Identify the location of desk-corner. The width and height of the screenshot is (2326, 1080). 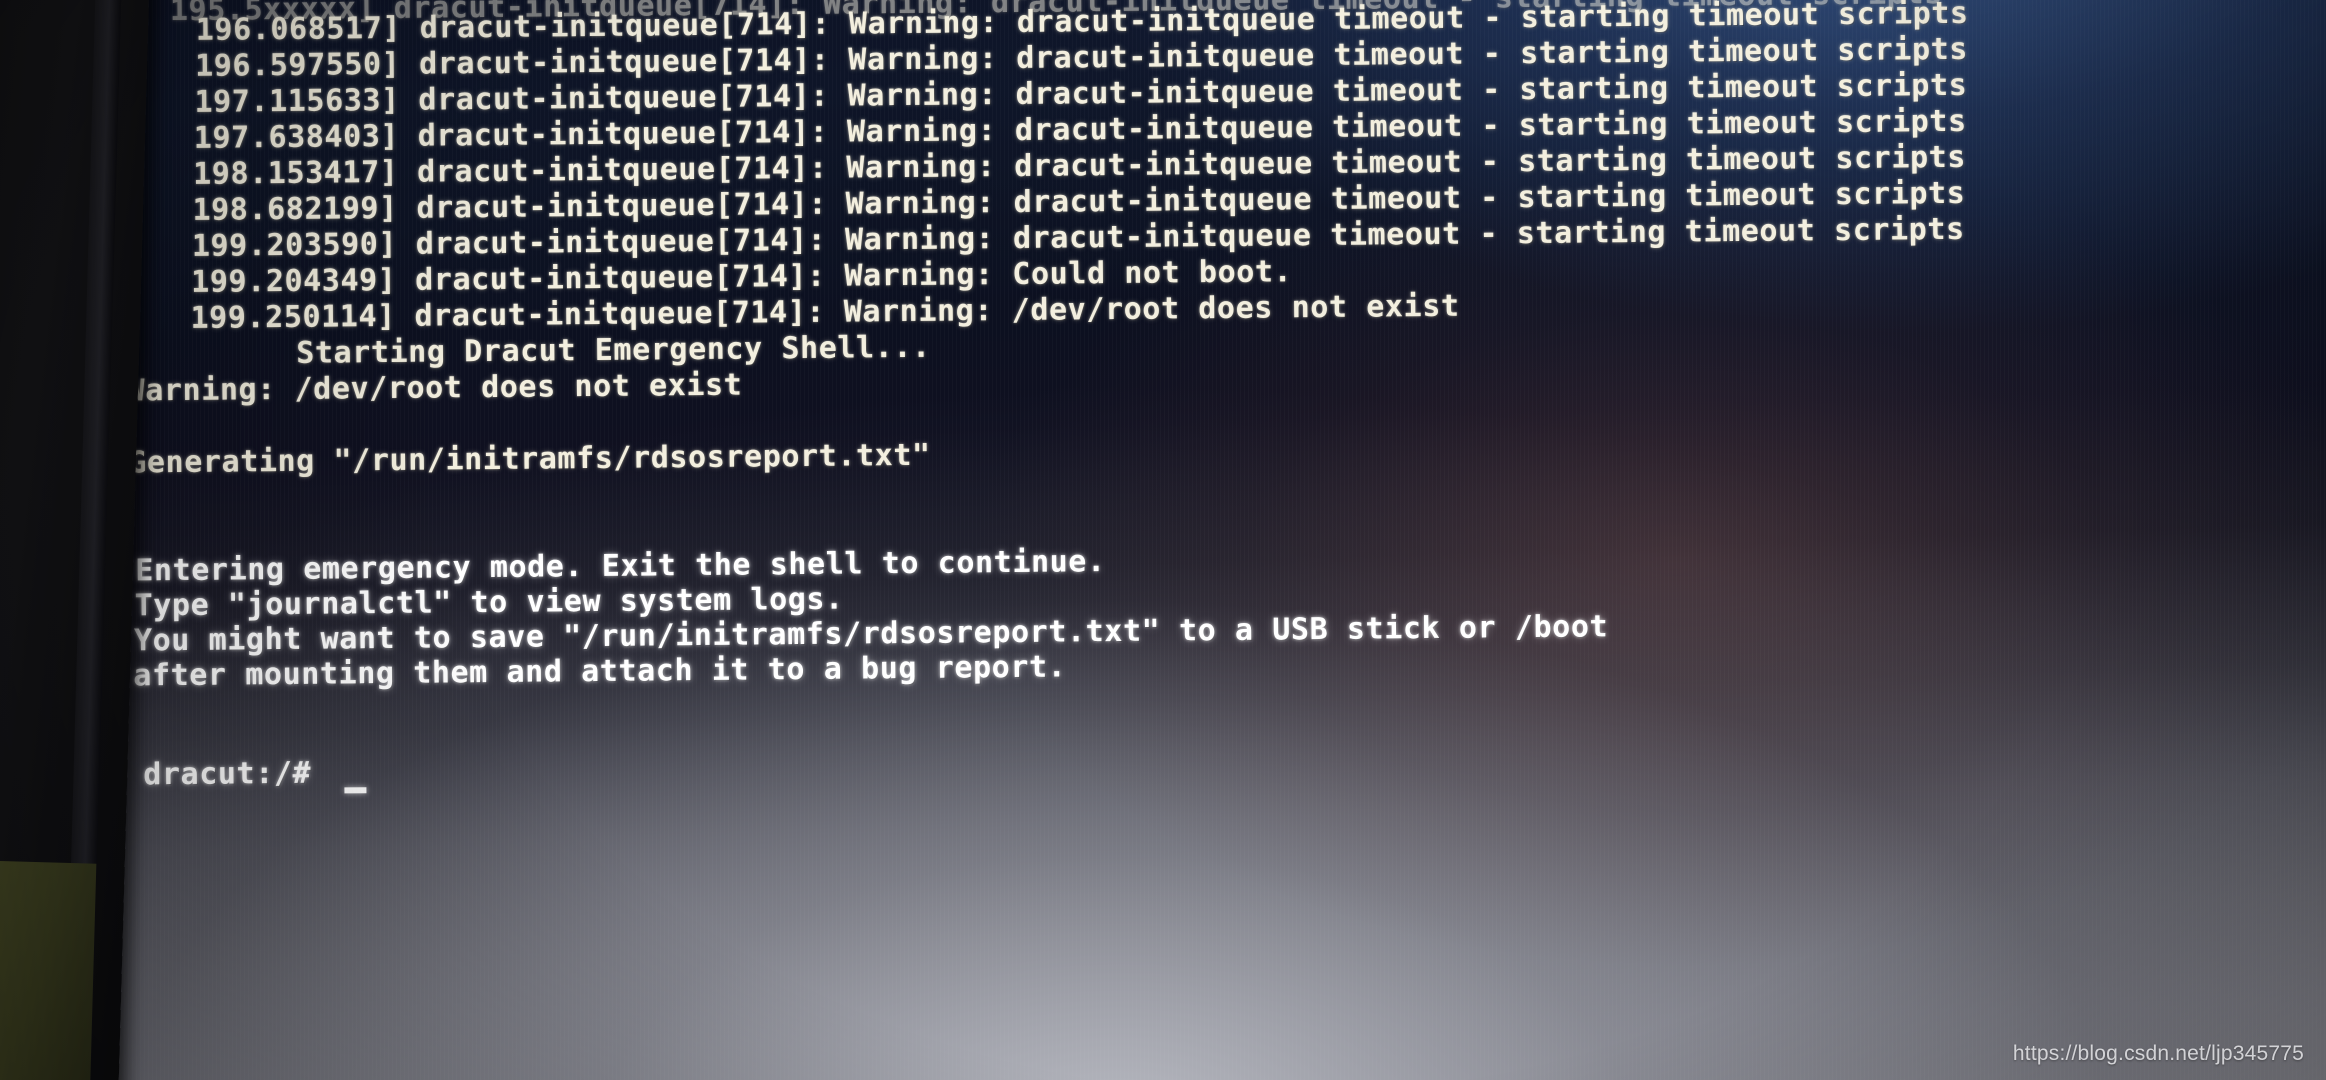
(48, 970).